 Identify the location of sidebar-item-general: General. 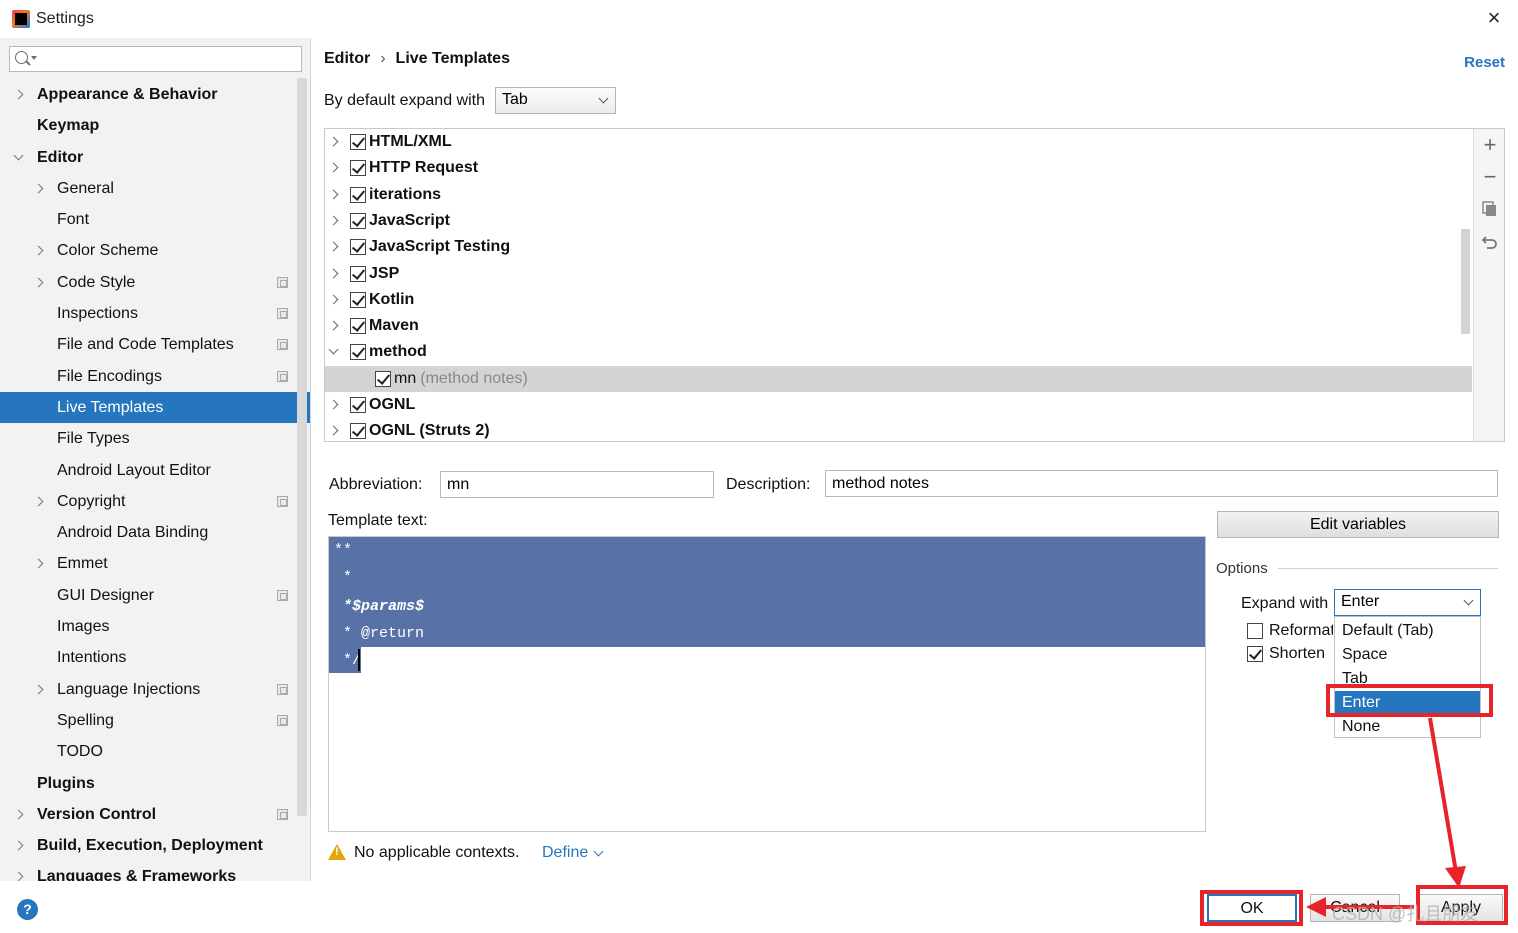
(155, 188).